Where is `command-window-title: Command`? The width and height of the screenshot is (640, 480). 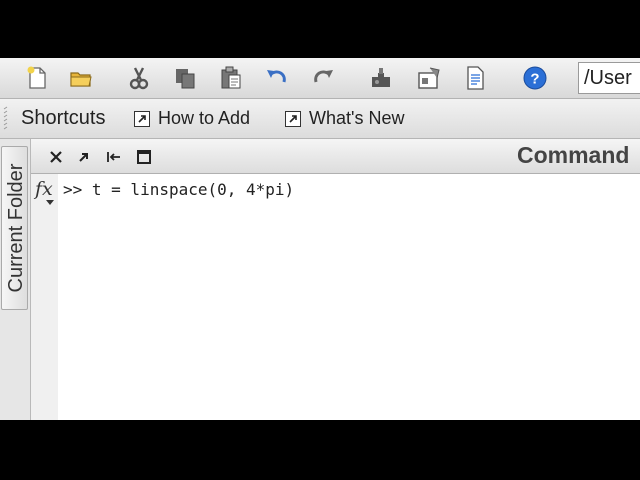 command-window-title: Command is located at coordinates (573, 155).